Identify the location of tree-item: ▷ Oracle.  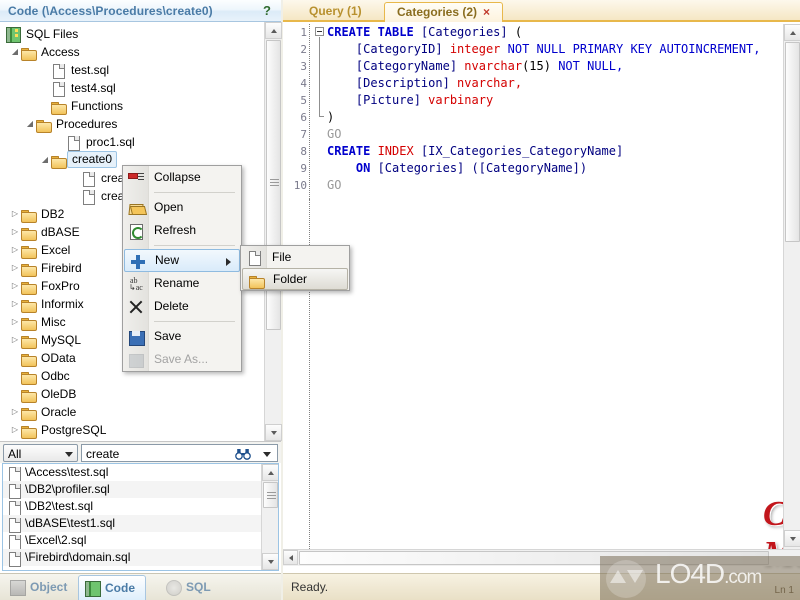
(130, 412).